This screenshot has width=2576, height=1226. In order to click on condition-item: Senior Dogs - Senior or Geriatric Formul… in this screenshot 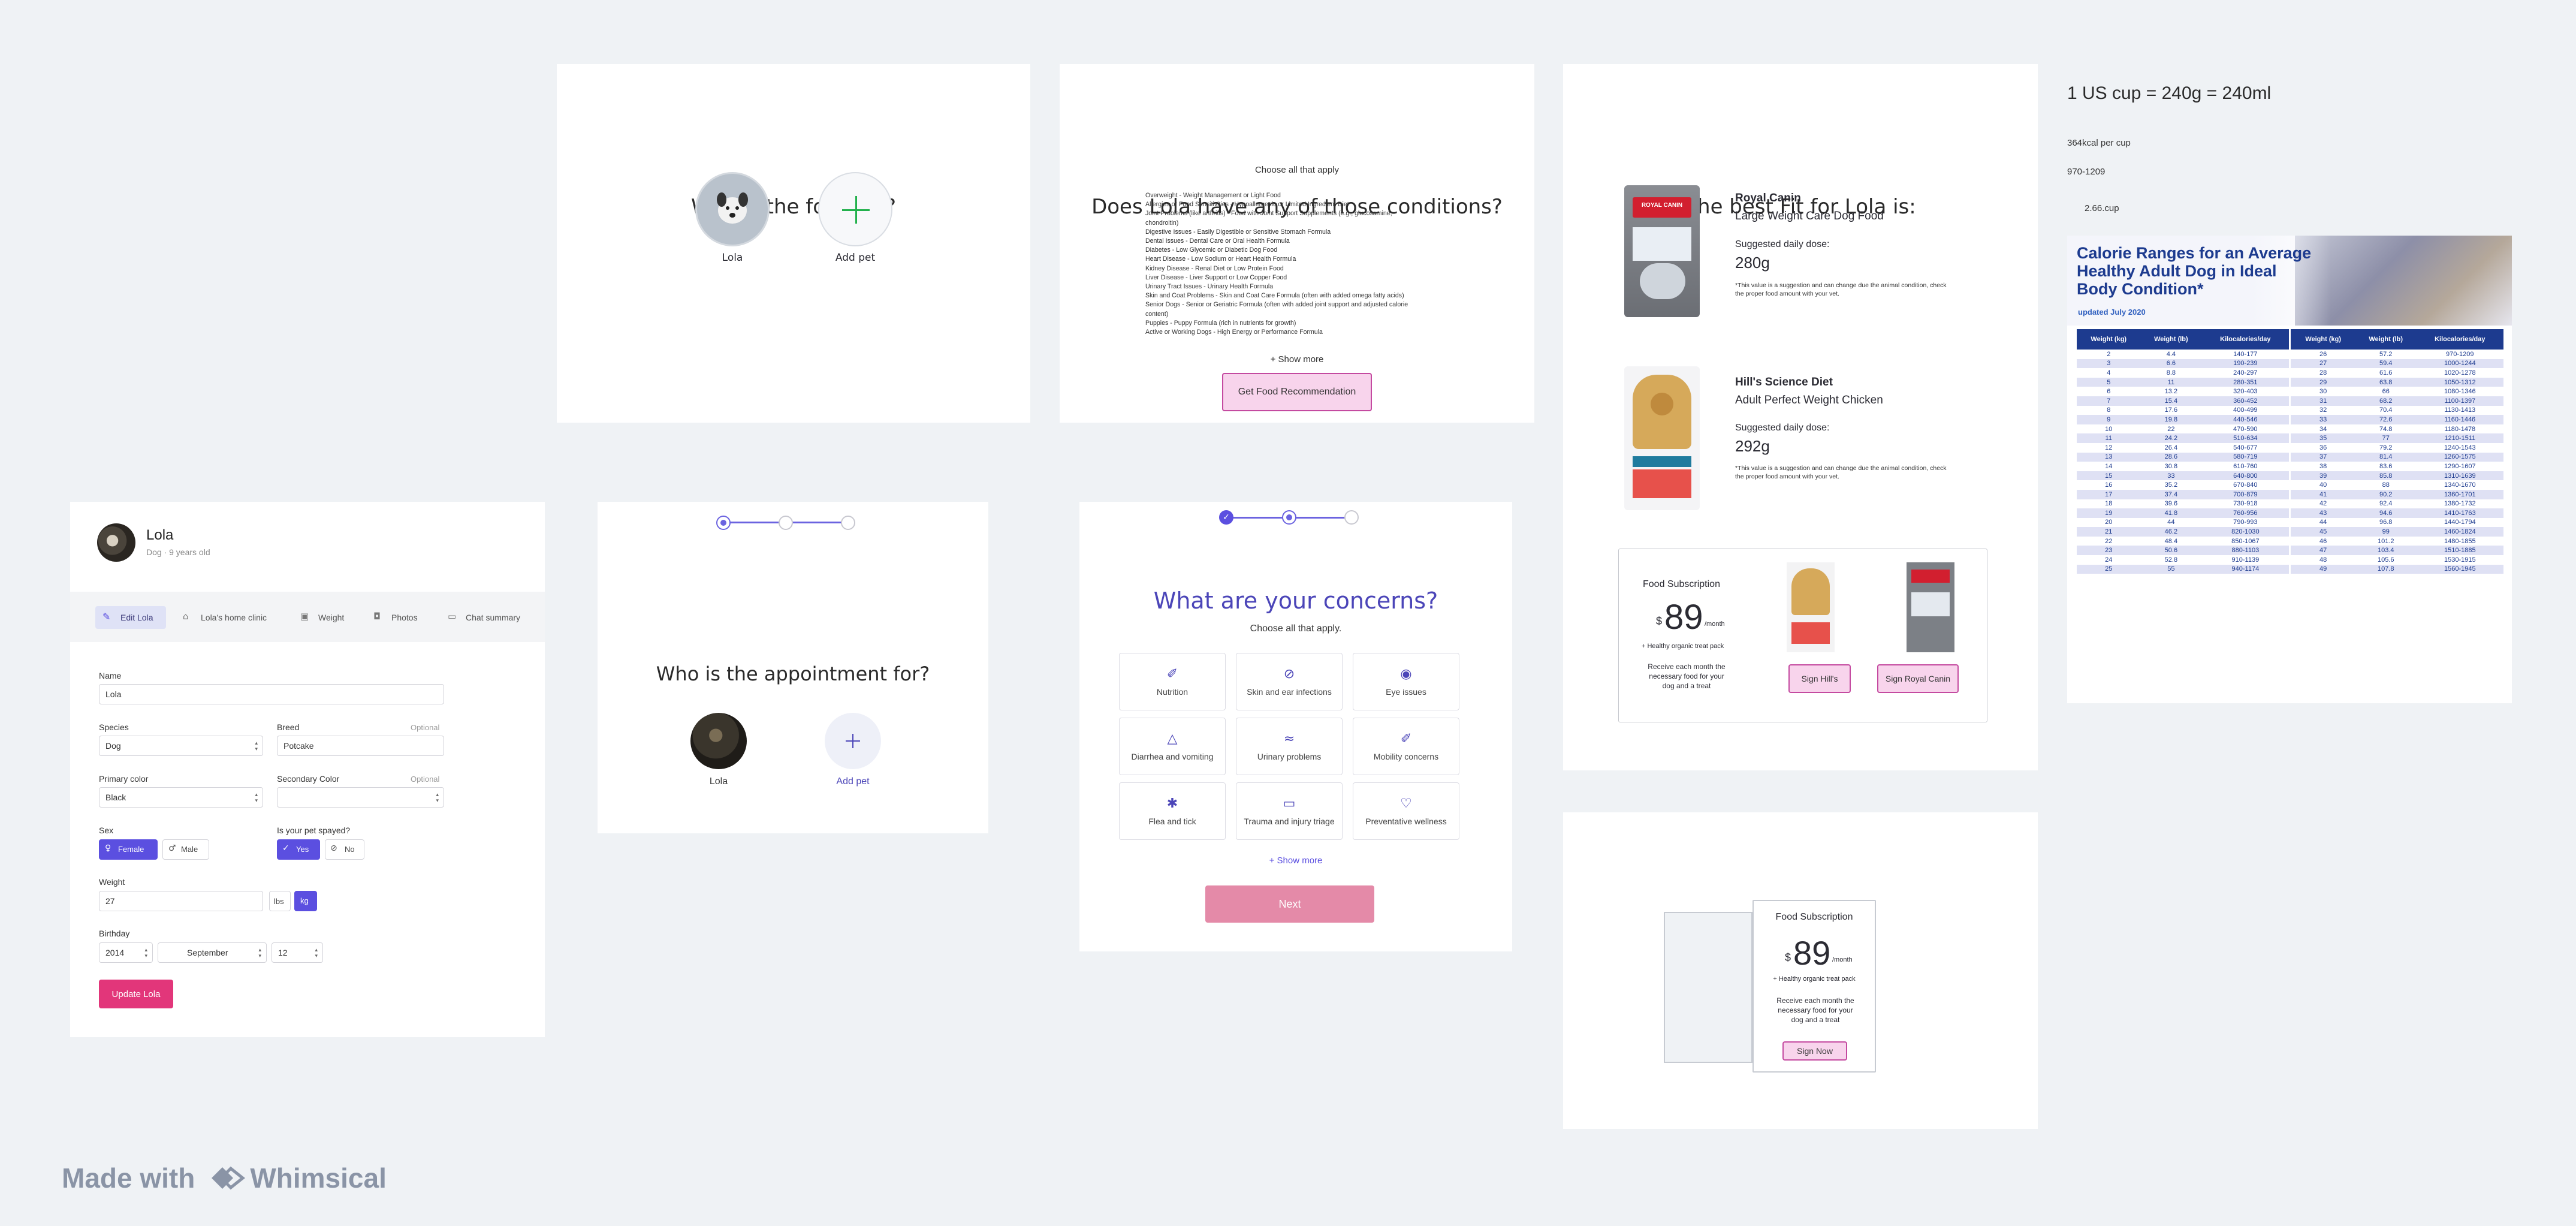, I will do `click(1313, 304)`.